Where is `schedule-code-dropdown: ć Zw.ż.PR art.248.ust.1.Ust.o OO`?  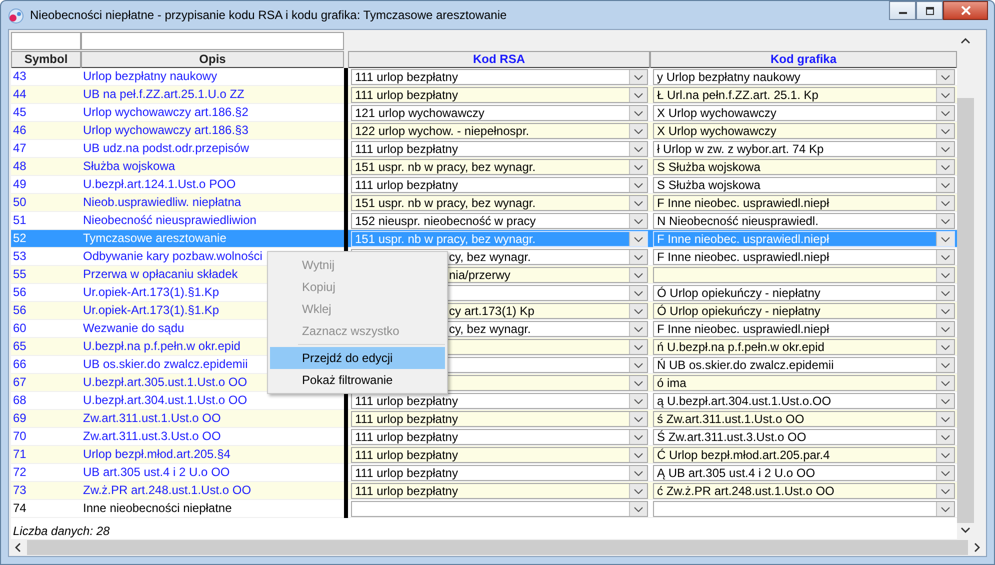
schedule-code-dropdown: ć Zw.ż.PR art.248.ust.1.Ust.o OO is located at coordinates (804, 491).